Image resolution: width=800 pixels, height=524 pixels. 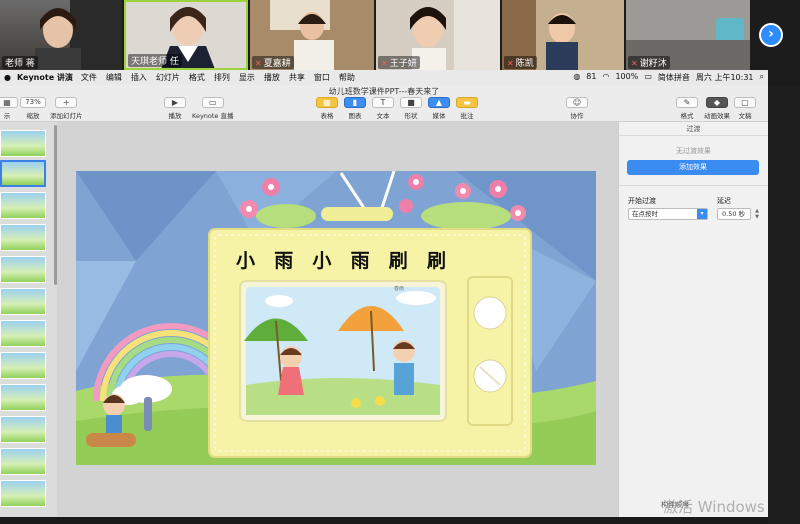 I want to click on document-button: ▢ 文稿, so click(x=745, y=108).